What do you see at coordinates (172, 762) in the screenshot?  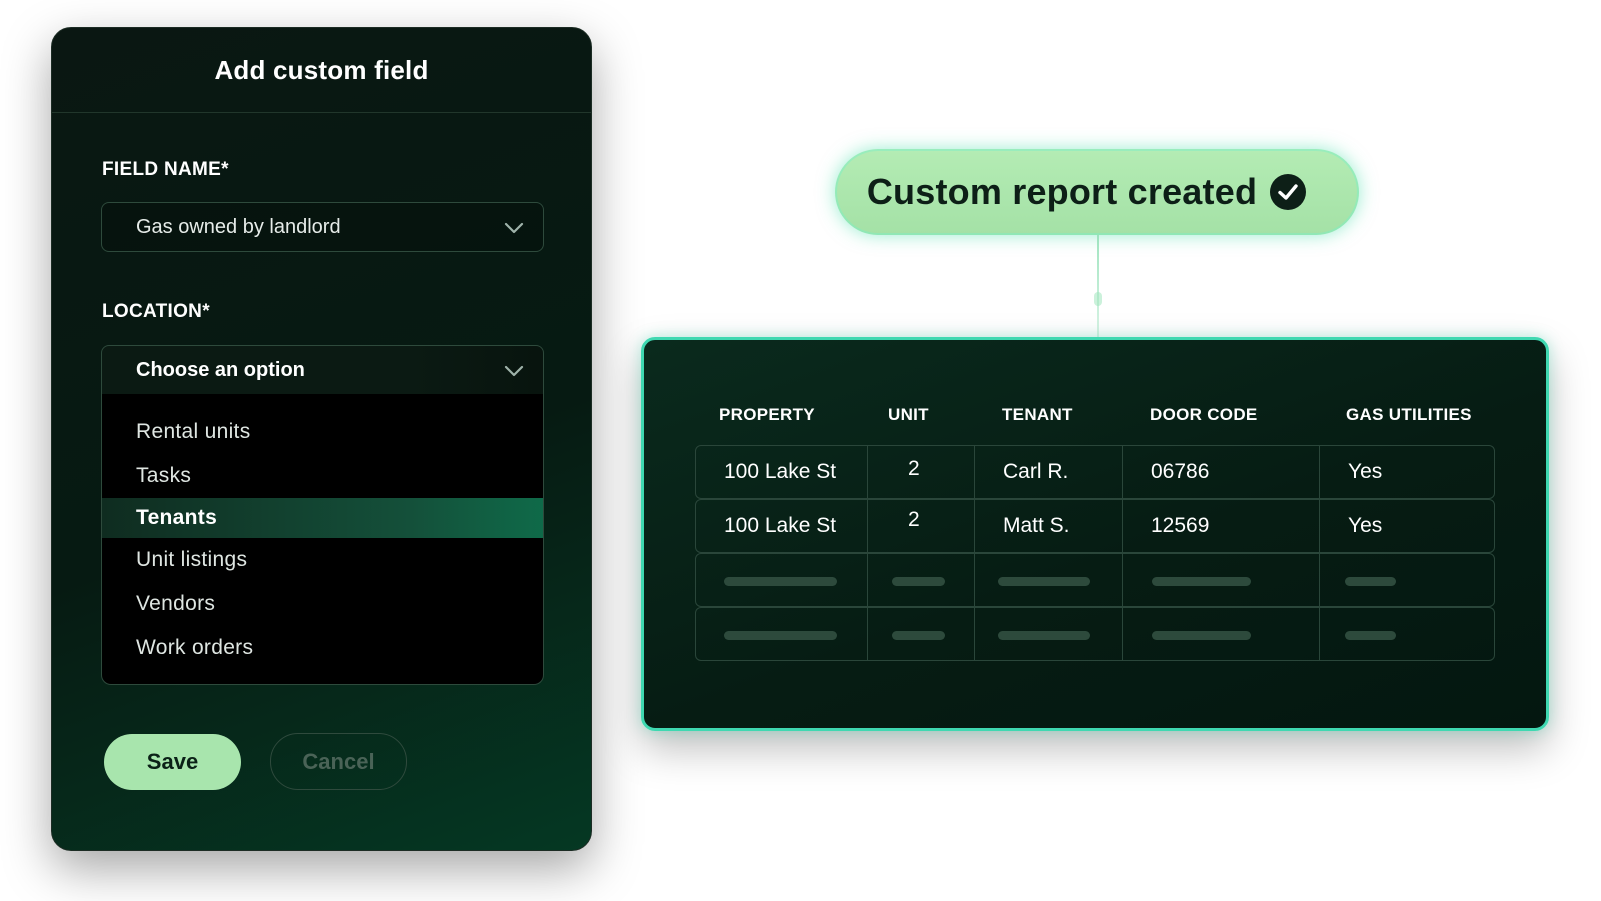 I see `save-button: Save` at bounding box center [172, 762].